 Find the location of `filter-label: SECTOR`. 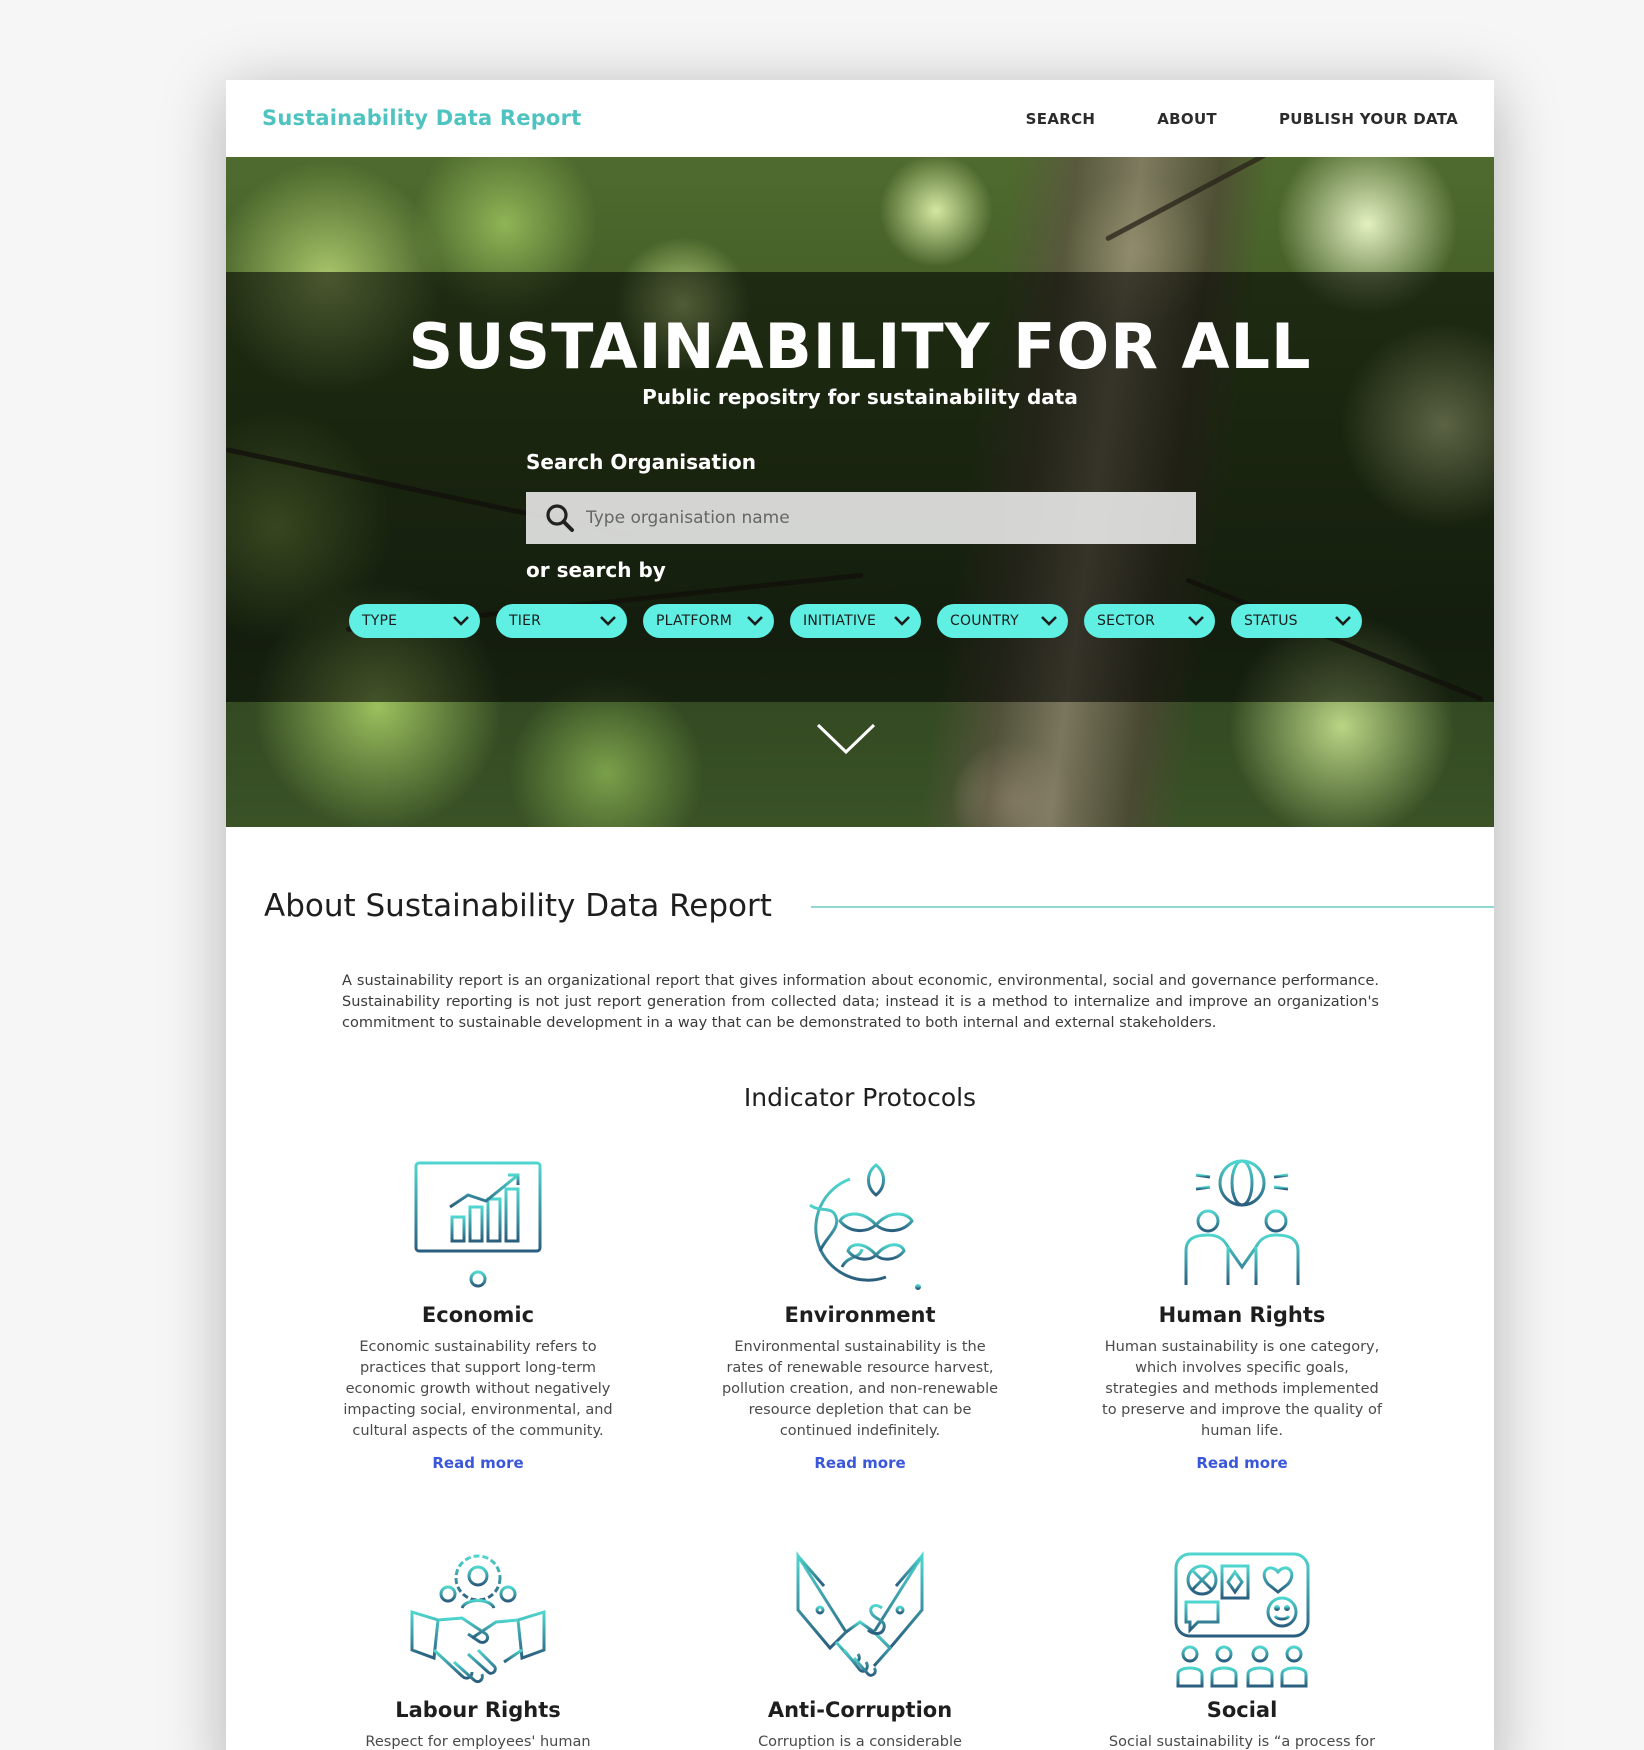

filter-label: SECTOR is located at coordinates (1126, 621).